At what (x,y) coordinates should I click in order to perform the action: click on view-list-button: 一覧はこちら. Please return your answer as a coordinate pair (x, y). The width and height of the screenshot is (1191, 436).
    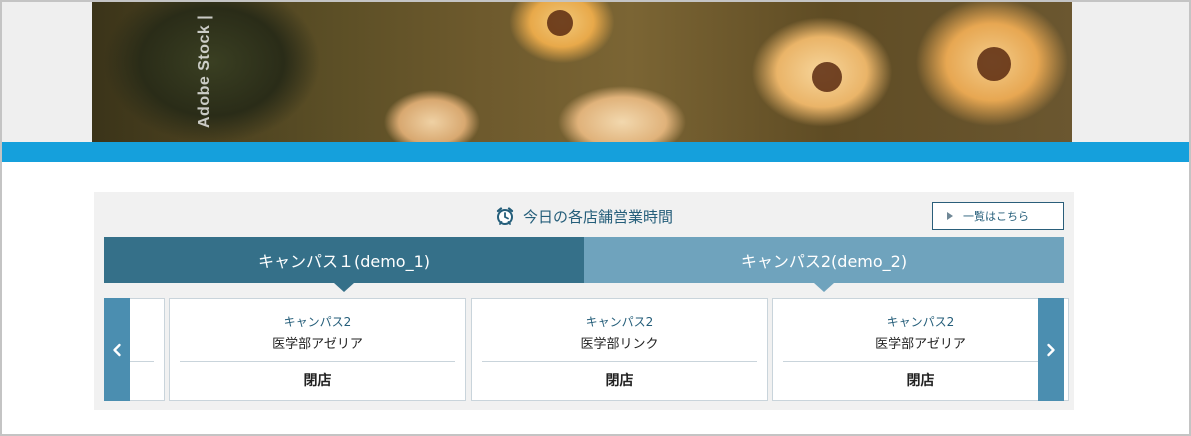
    Looking at the image, I should click on (998, 216).